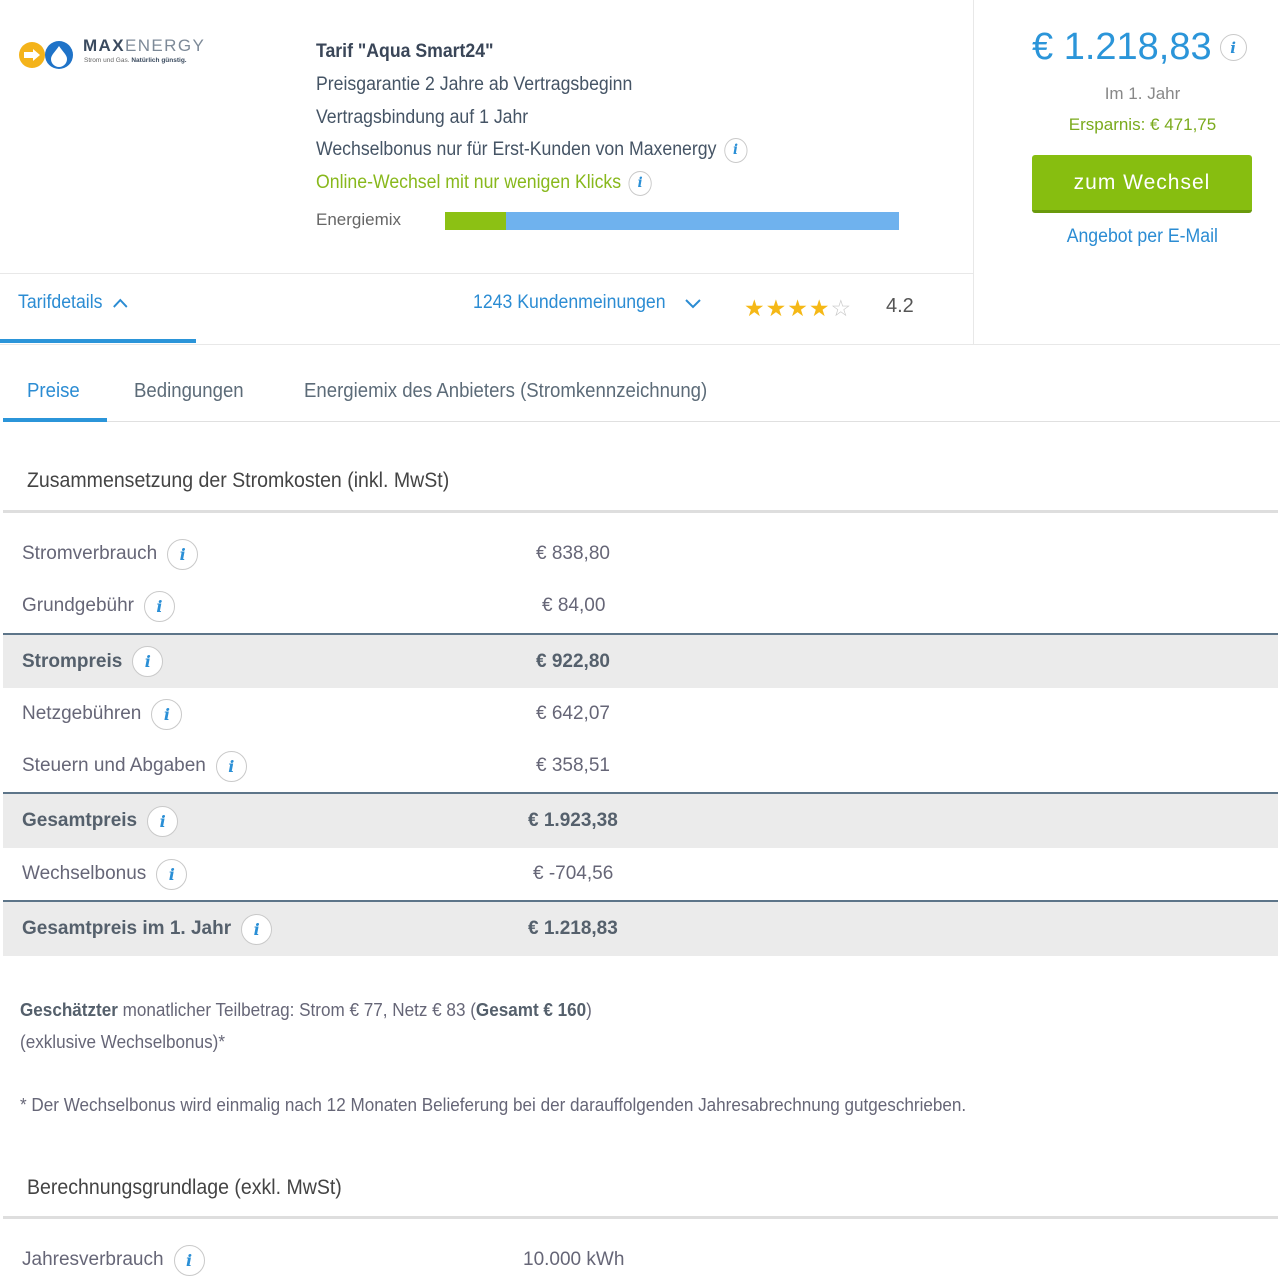 Image resolution: width=1280 pixels, height=1283 pixels. Describe the element at coordinates (120, 303) in the screenshot. I see `chevron-up-icon` at that location.